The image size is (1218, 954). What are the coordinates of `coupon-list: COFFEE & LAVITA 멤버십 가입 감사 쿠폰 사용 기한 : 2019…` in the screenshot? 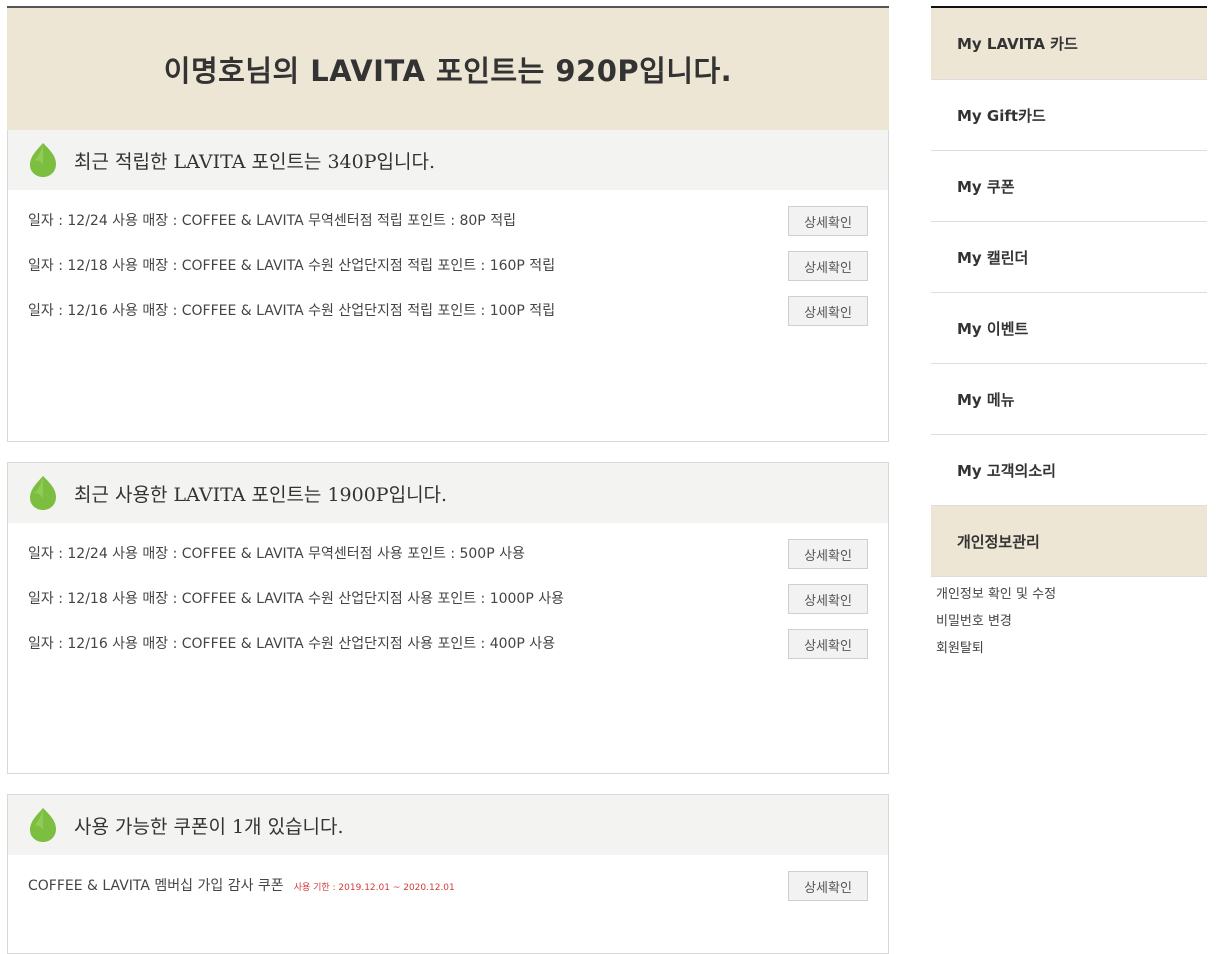 It's located at (448, 885).